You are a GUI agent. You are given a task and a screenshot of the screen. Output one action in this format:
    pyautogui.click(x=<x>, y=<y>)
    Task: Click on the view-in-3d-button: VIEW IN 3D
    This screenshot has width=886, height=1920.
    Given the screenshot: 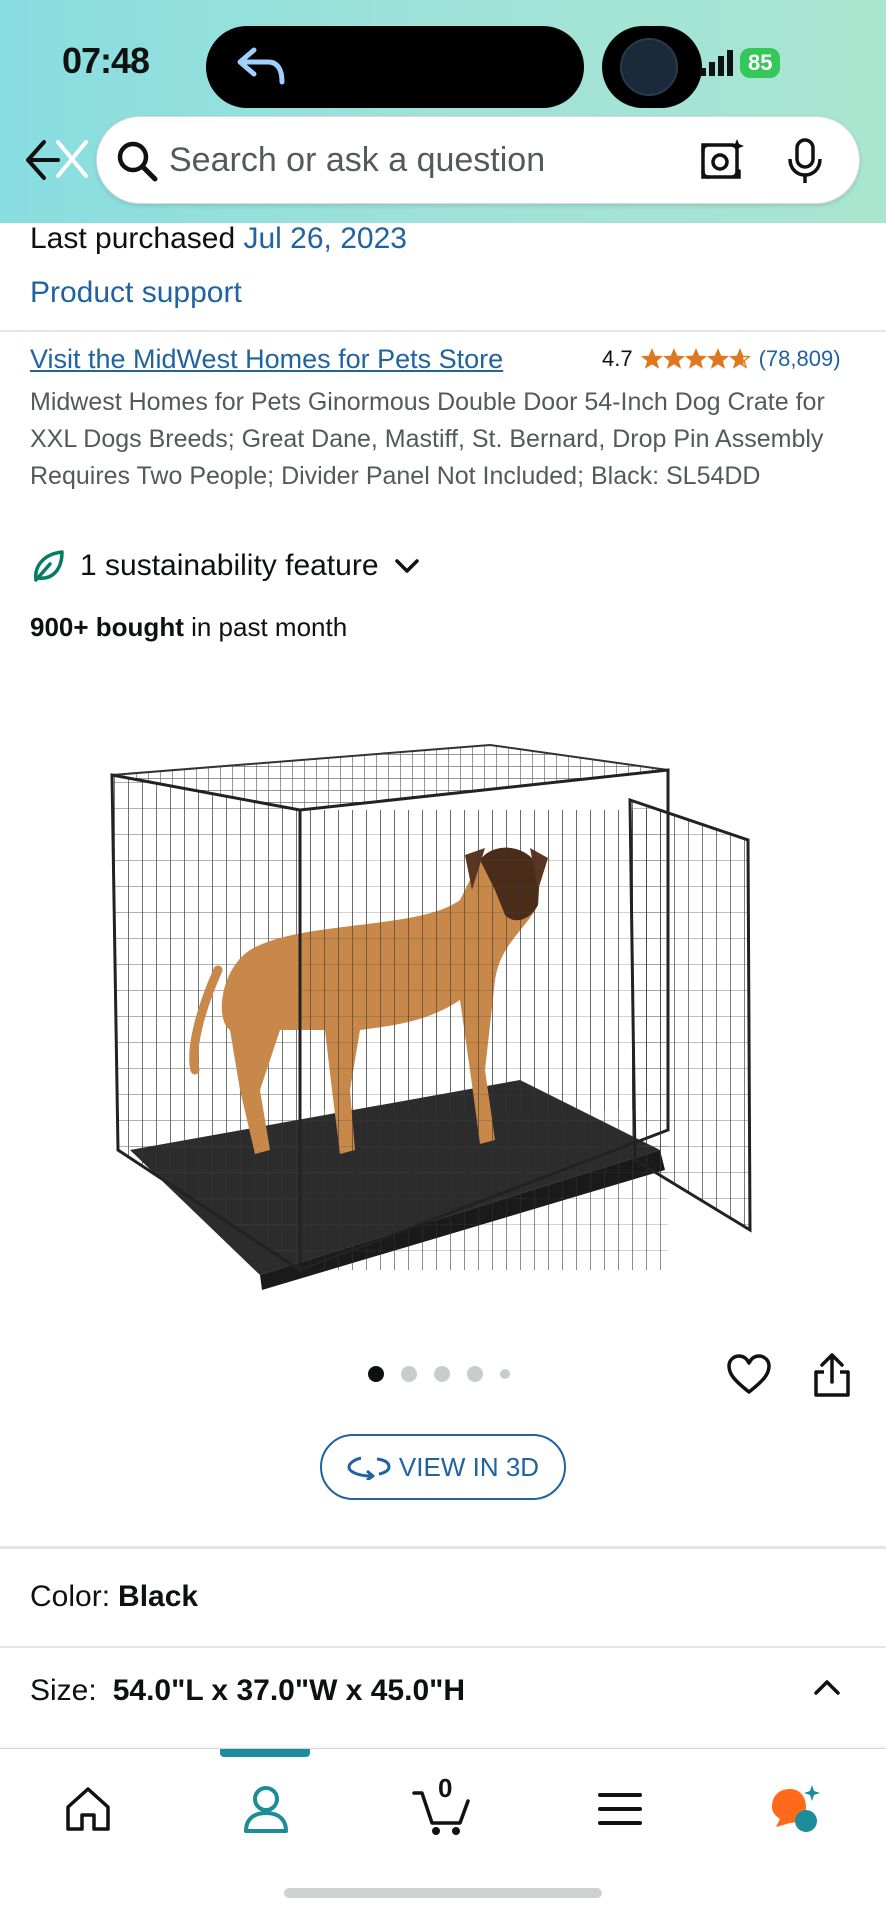 What is the action you would take?
    pyautogui.click(x=443, y=1467)
    